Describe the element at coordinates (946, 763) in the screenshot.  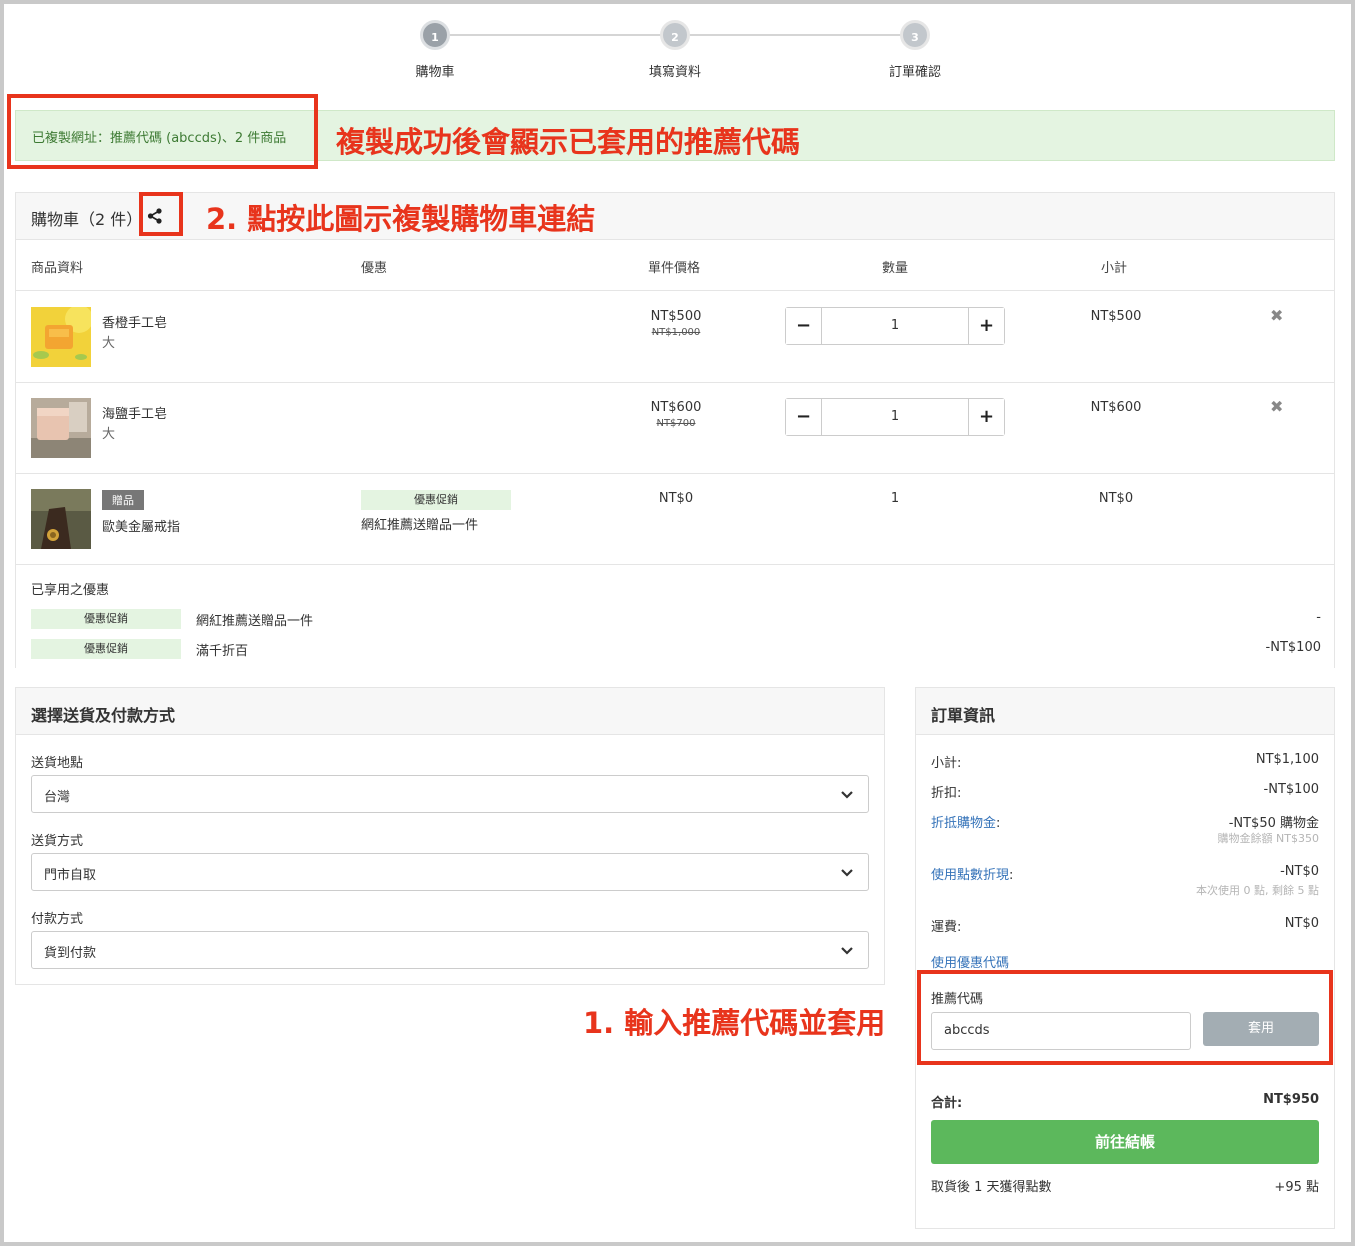
I see `subtotal-label: 小計:` at that location.